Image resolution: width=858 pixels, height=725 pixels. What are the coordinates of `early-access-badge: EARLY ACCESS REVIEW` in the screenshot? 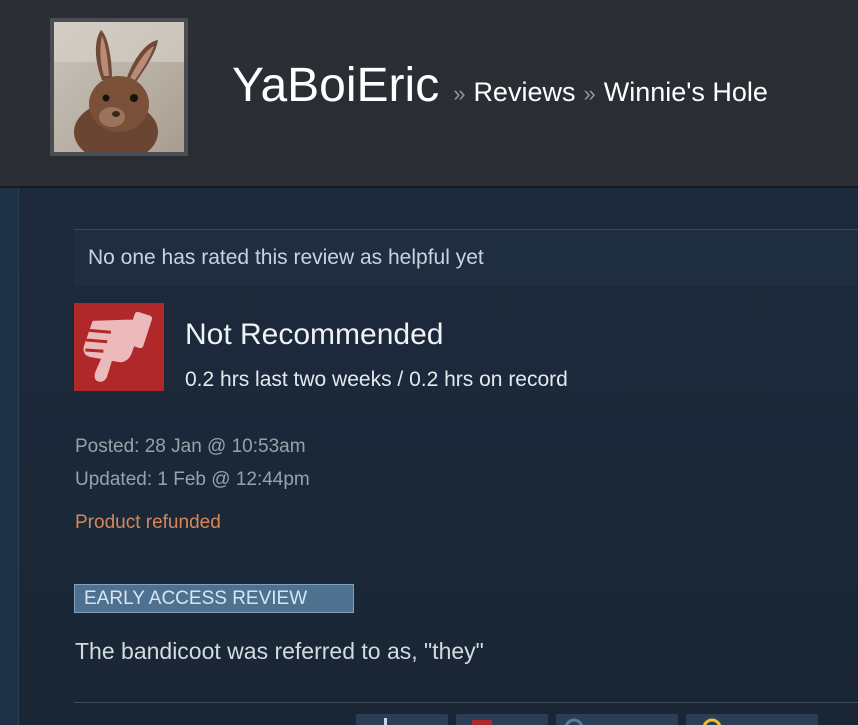 It's located at (214, 598).